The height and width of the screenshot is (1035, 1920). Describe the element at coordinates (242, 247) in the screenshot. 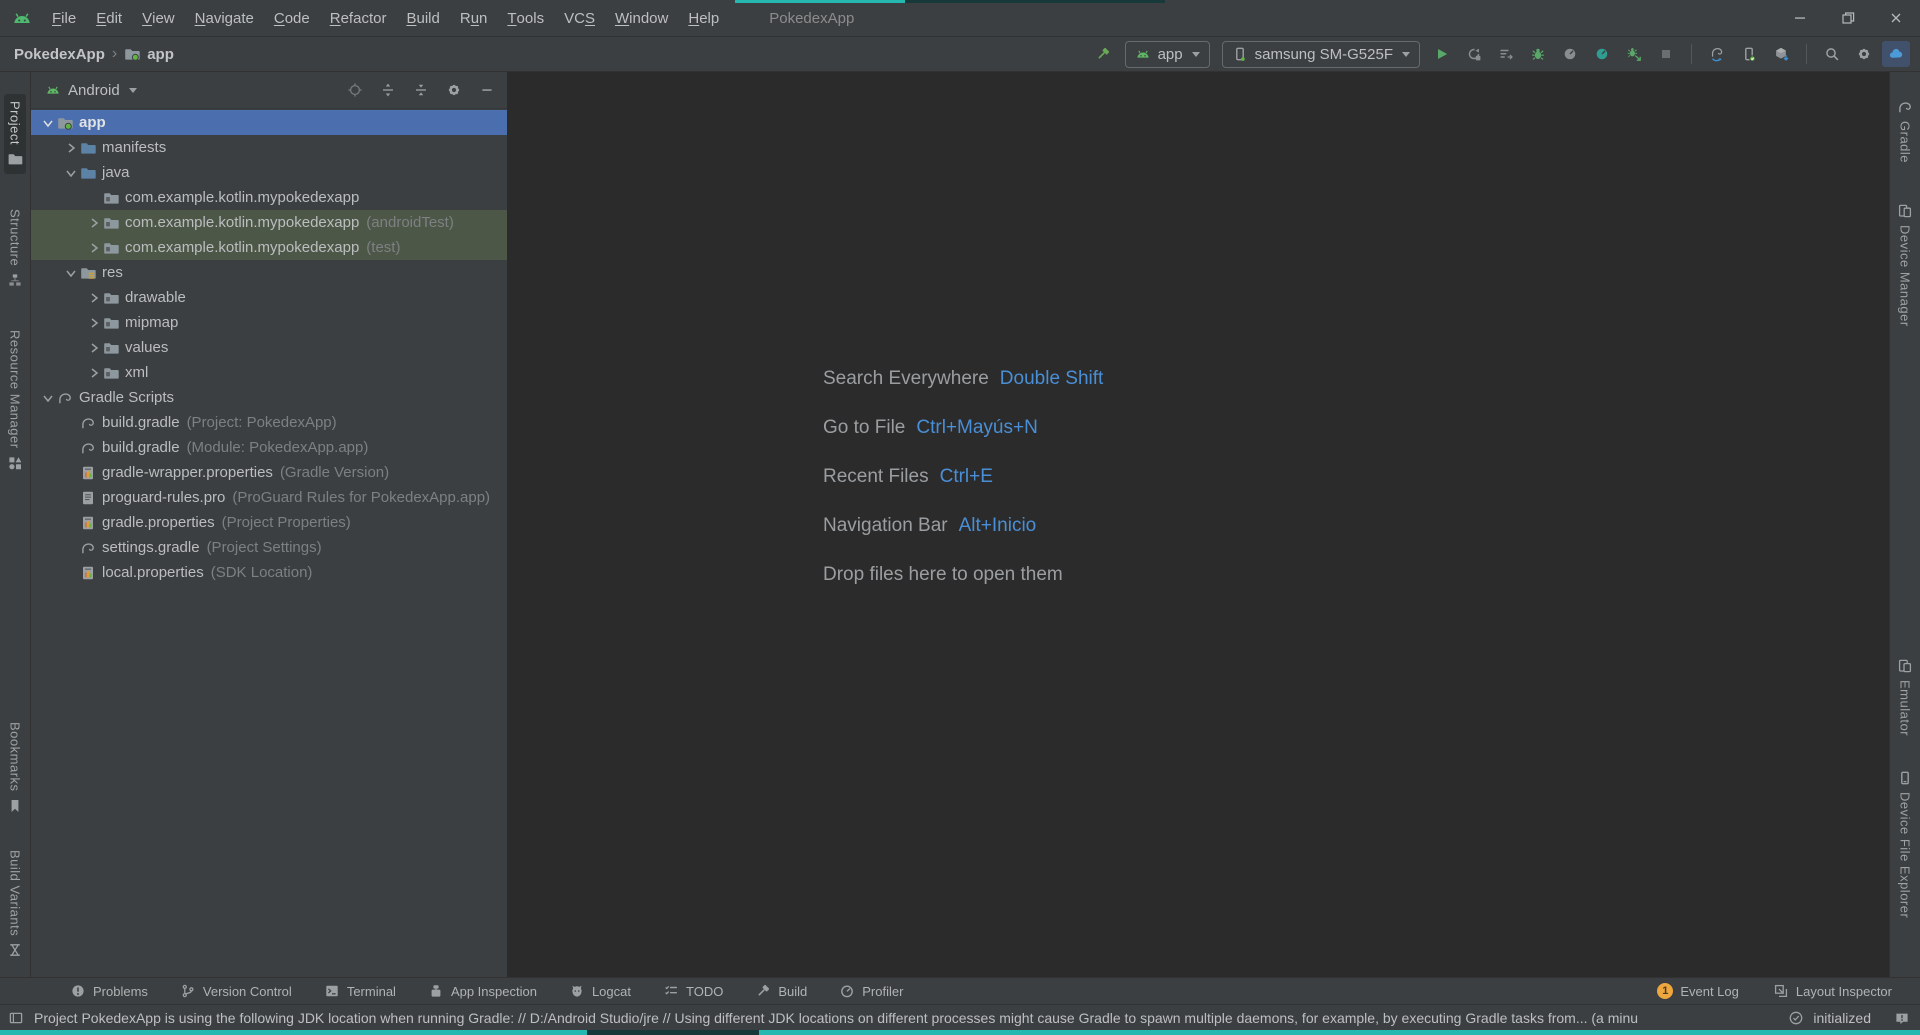

I see `tree-item-label: com.example.kotlin.mypokedexapp` at that location.